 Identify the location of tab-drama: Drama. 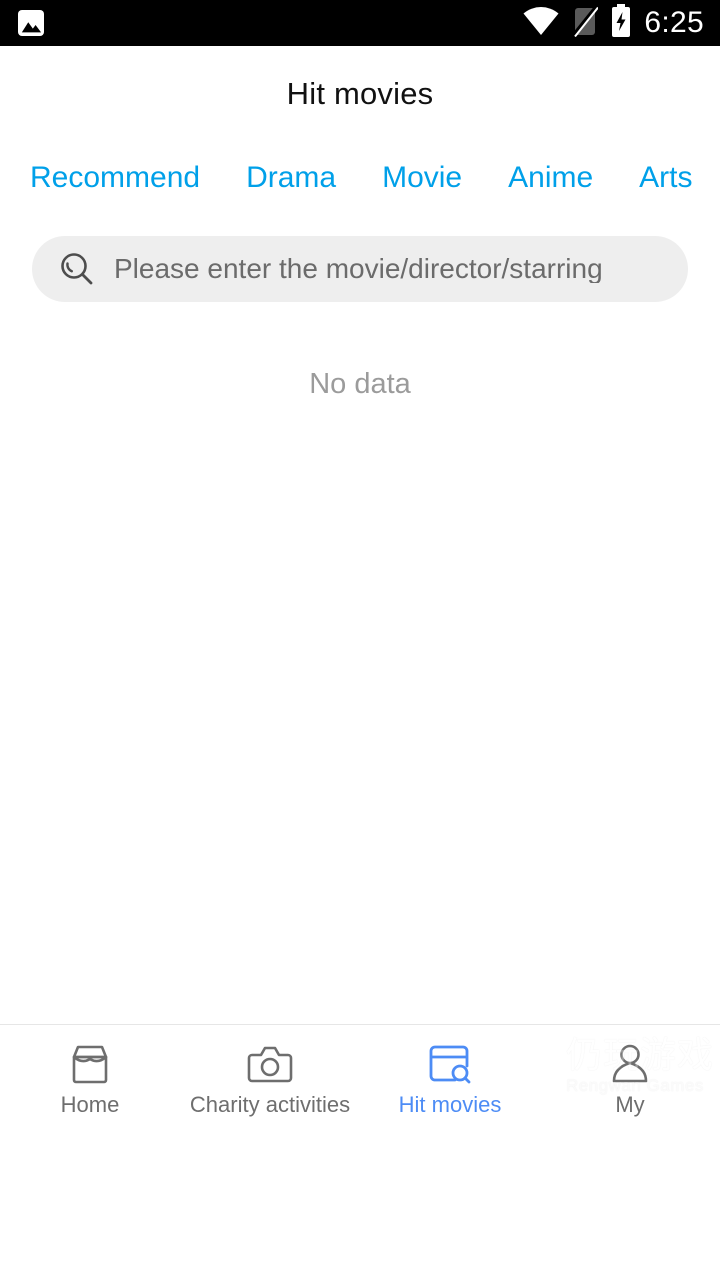
(291, 178).